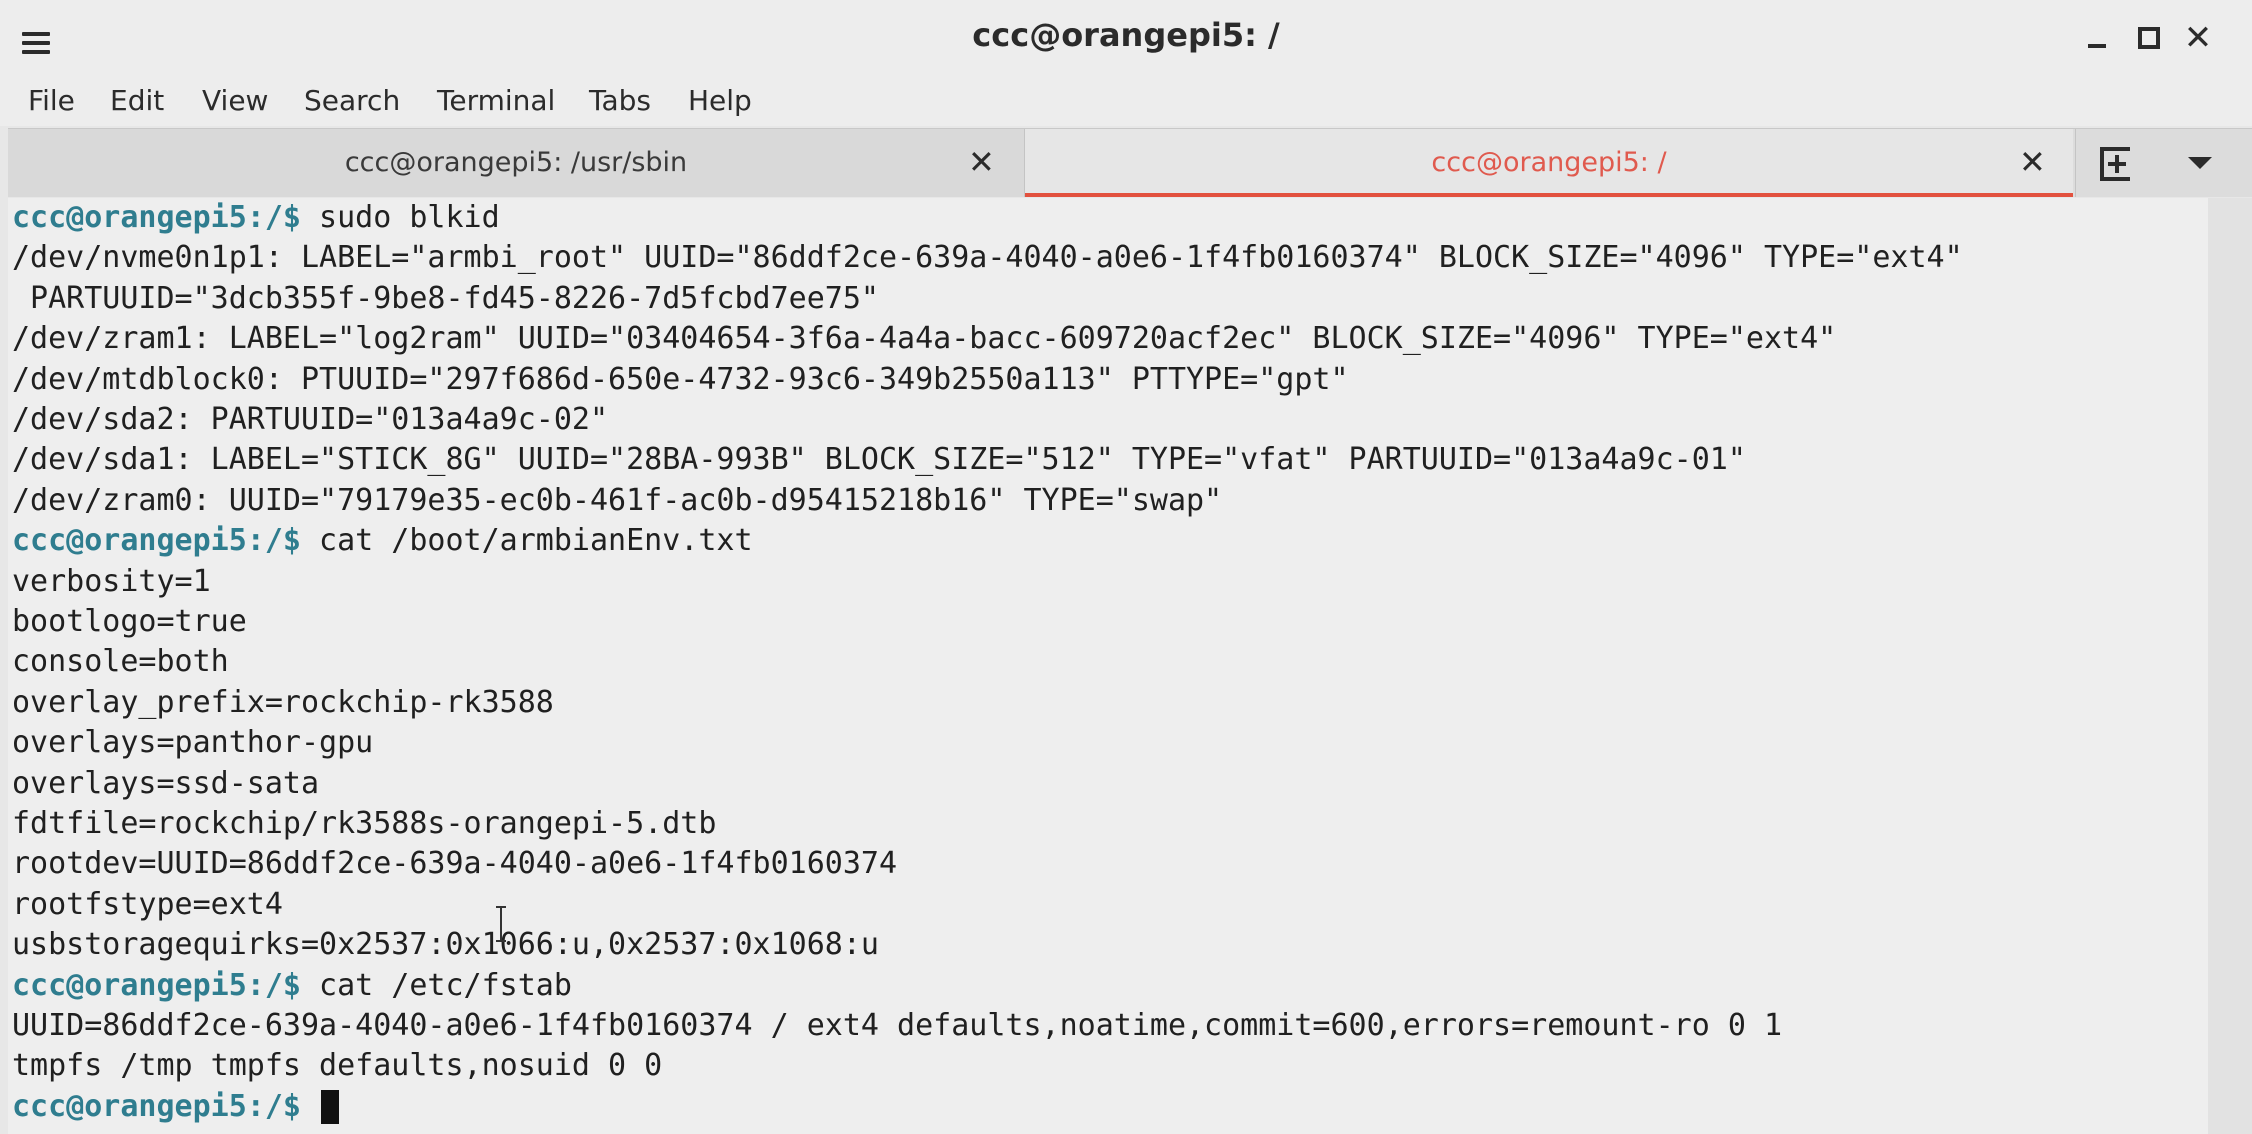  I want to click on terminal-line: ccc@orangepi5:/$ cat /etc/fstab, so click(292, 986).